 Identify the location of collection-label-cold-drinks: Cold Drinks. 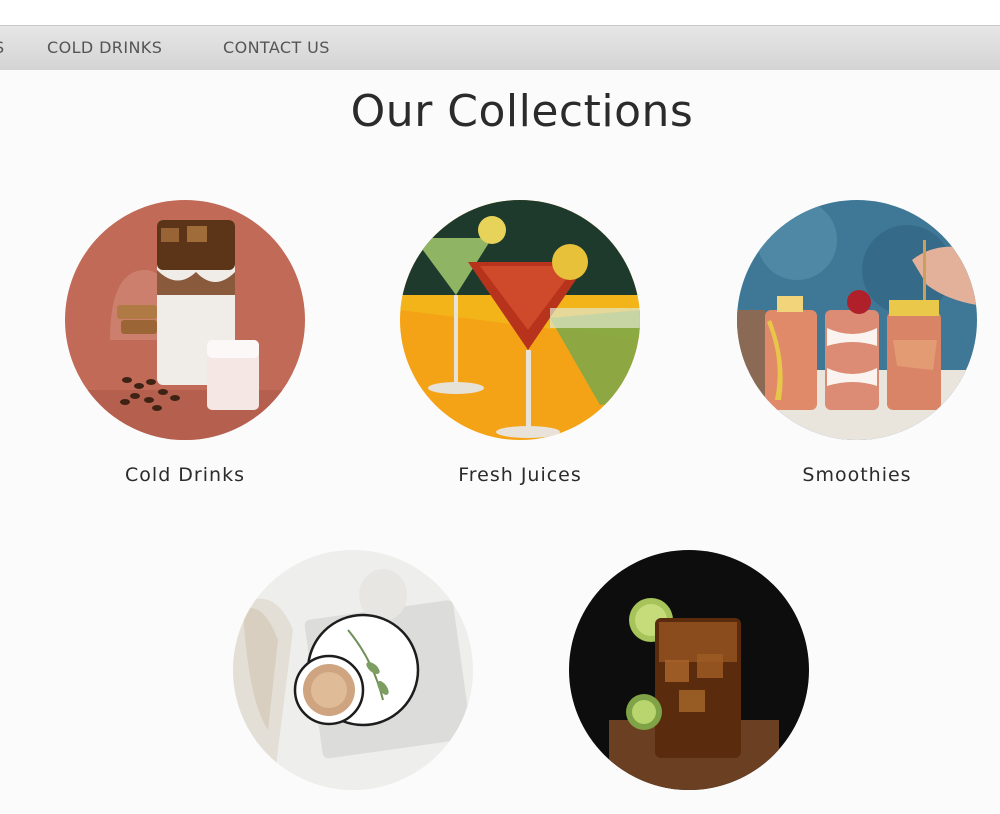
(185, 475).